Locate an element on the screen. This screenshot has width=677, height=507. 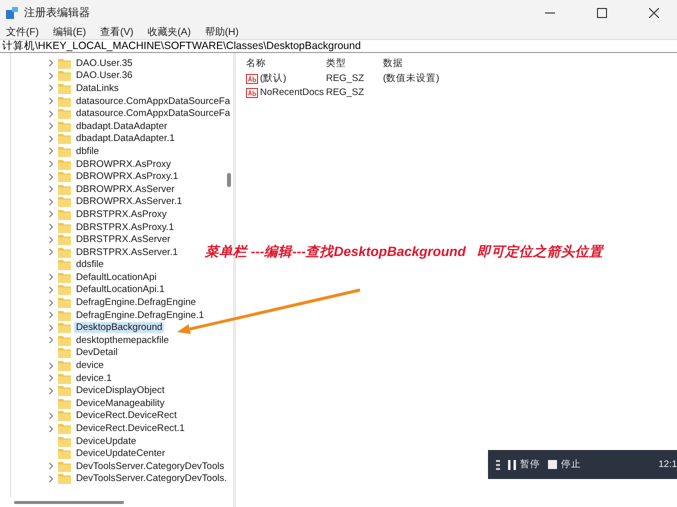
tree-item: DAO.User.35 is located at coordinates (104, 63).